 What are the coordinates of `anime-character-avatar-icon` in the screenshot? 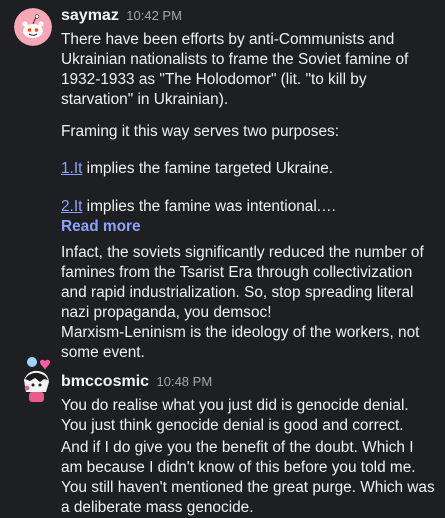 It's located at (37, 379).